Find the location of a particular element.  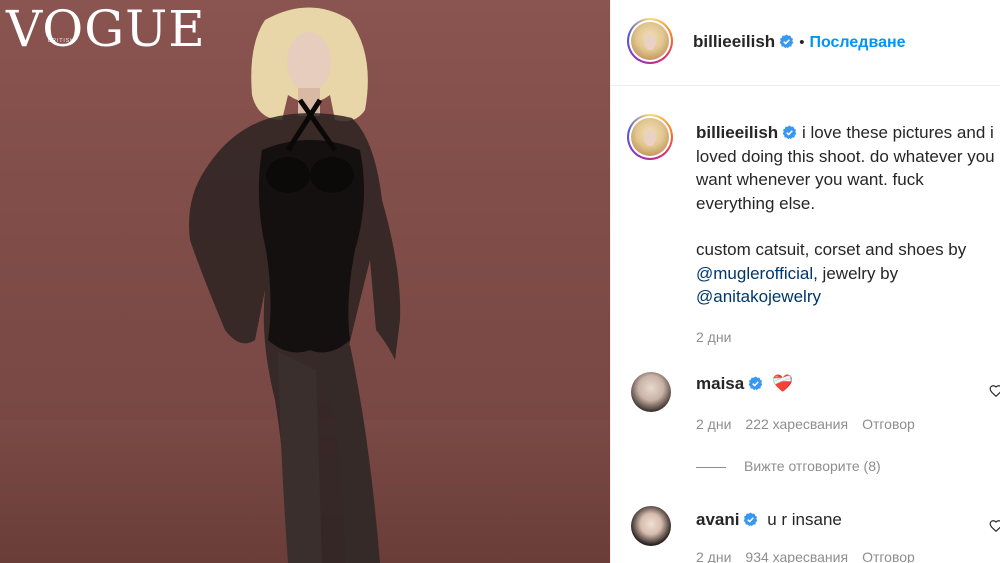

caption-username: billieeilish is located at coordinates (737, 132).